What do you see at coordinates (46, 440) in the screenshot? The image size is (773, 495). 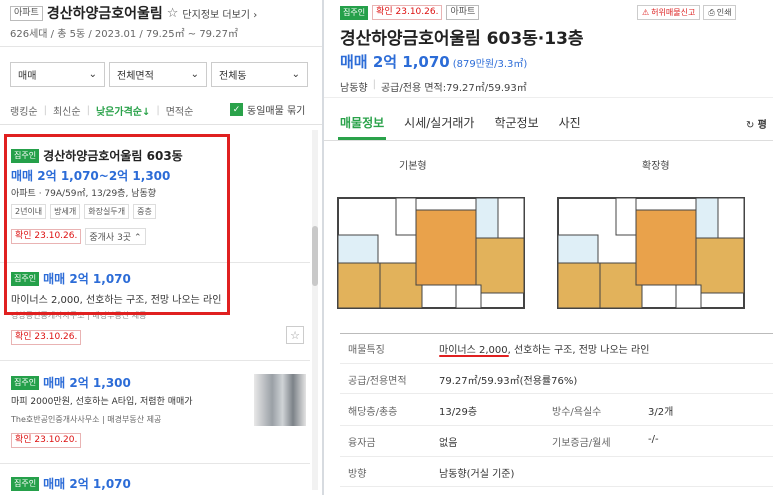 I see `confirm-date: 확인 23.10.20.` at bounding box center [46, 440].